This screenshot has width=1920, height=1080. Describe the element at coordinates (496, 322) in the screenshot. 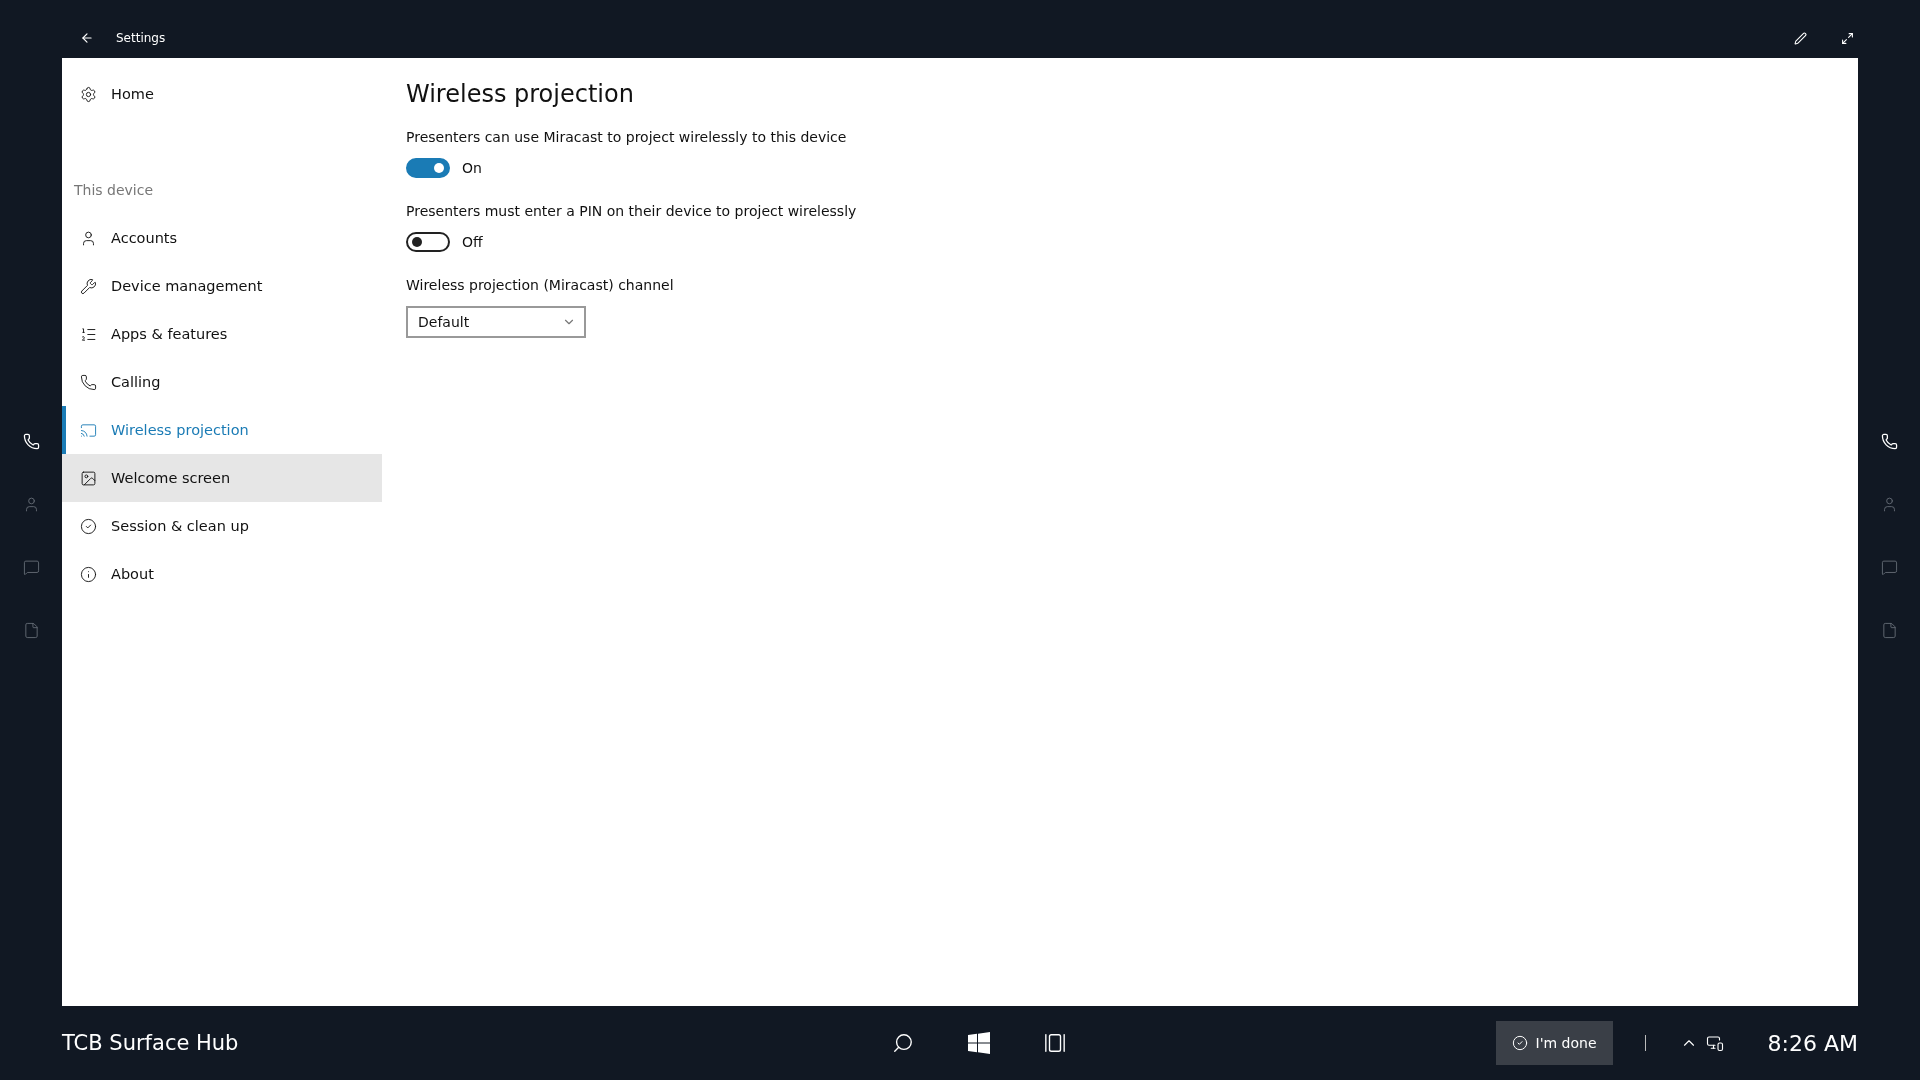

I see `channel-dropdown: Default` at that location.